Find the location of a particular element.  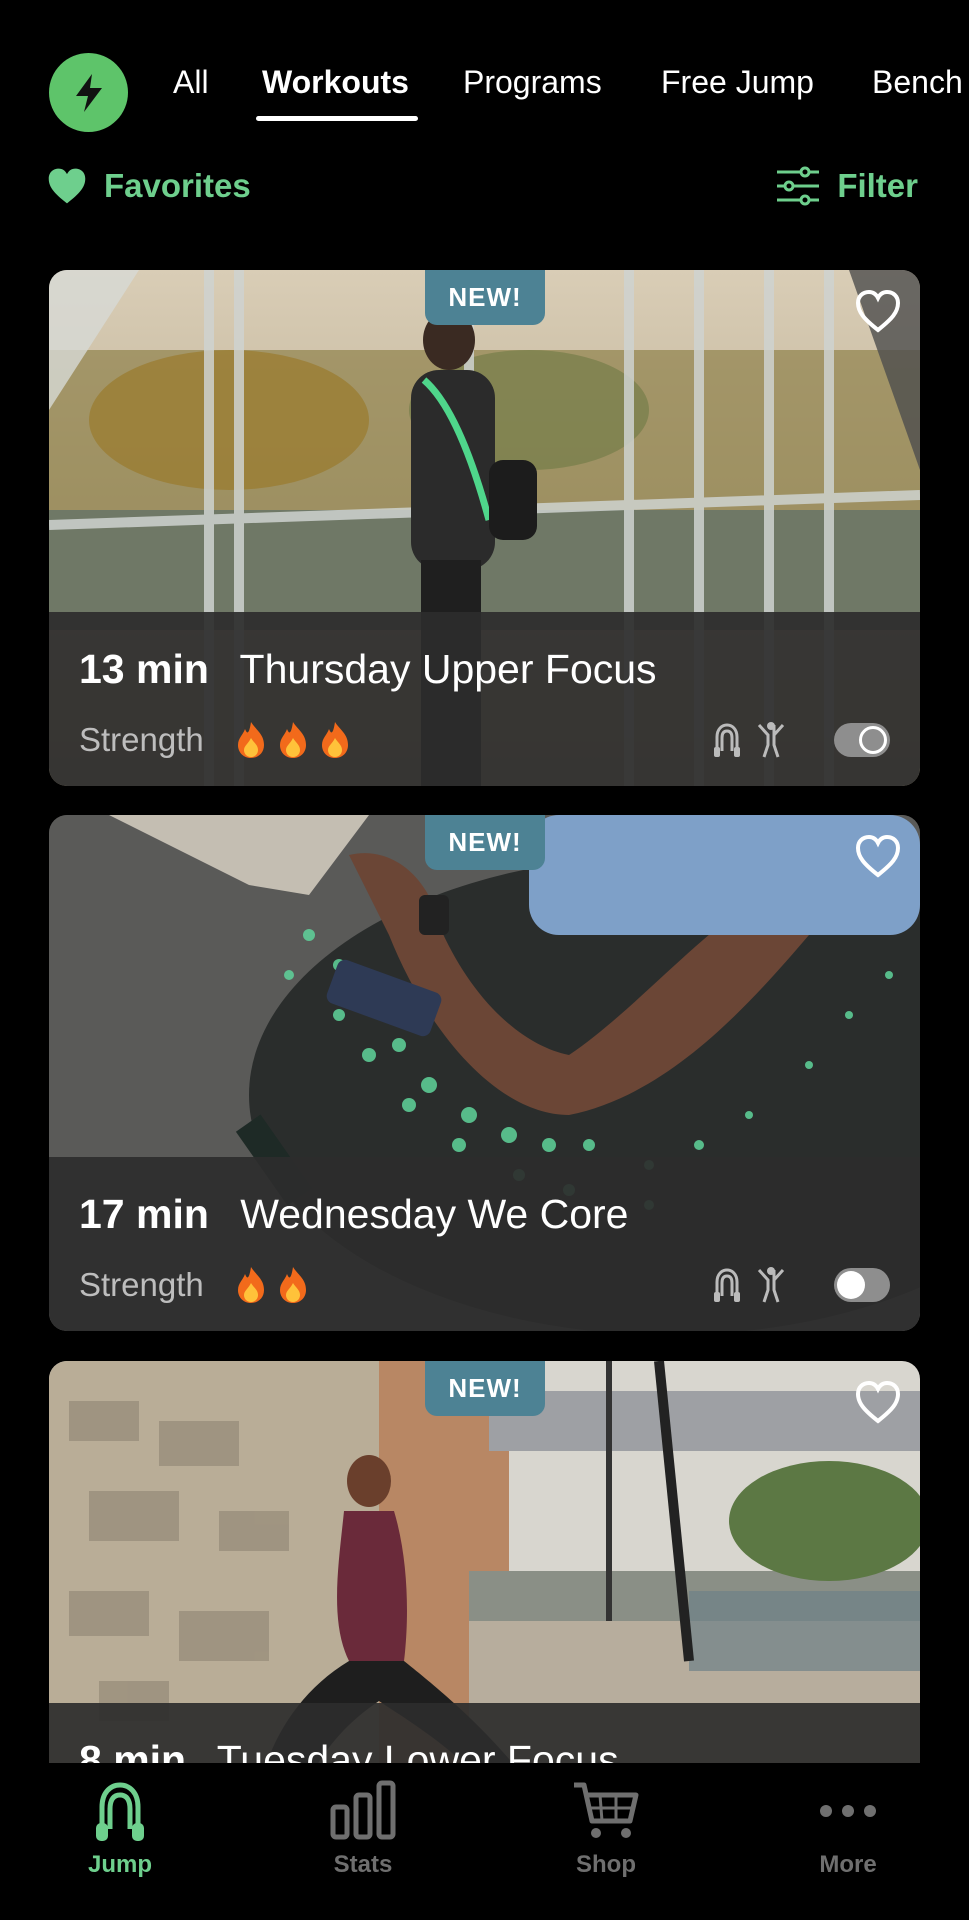

nav-stats-label: Stats is located at coordinates (363, 1864).